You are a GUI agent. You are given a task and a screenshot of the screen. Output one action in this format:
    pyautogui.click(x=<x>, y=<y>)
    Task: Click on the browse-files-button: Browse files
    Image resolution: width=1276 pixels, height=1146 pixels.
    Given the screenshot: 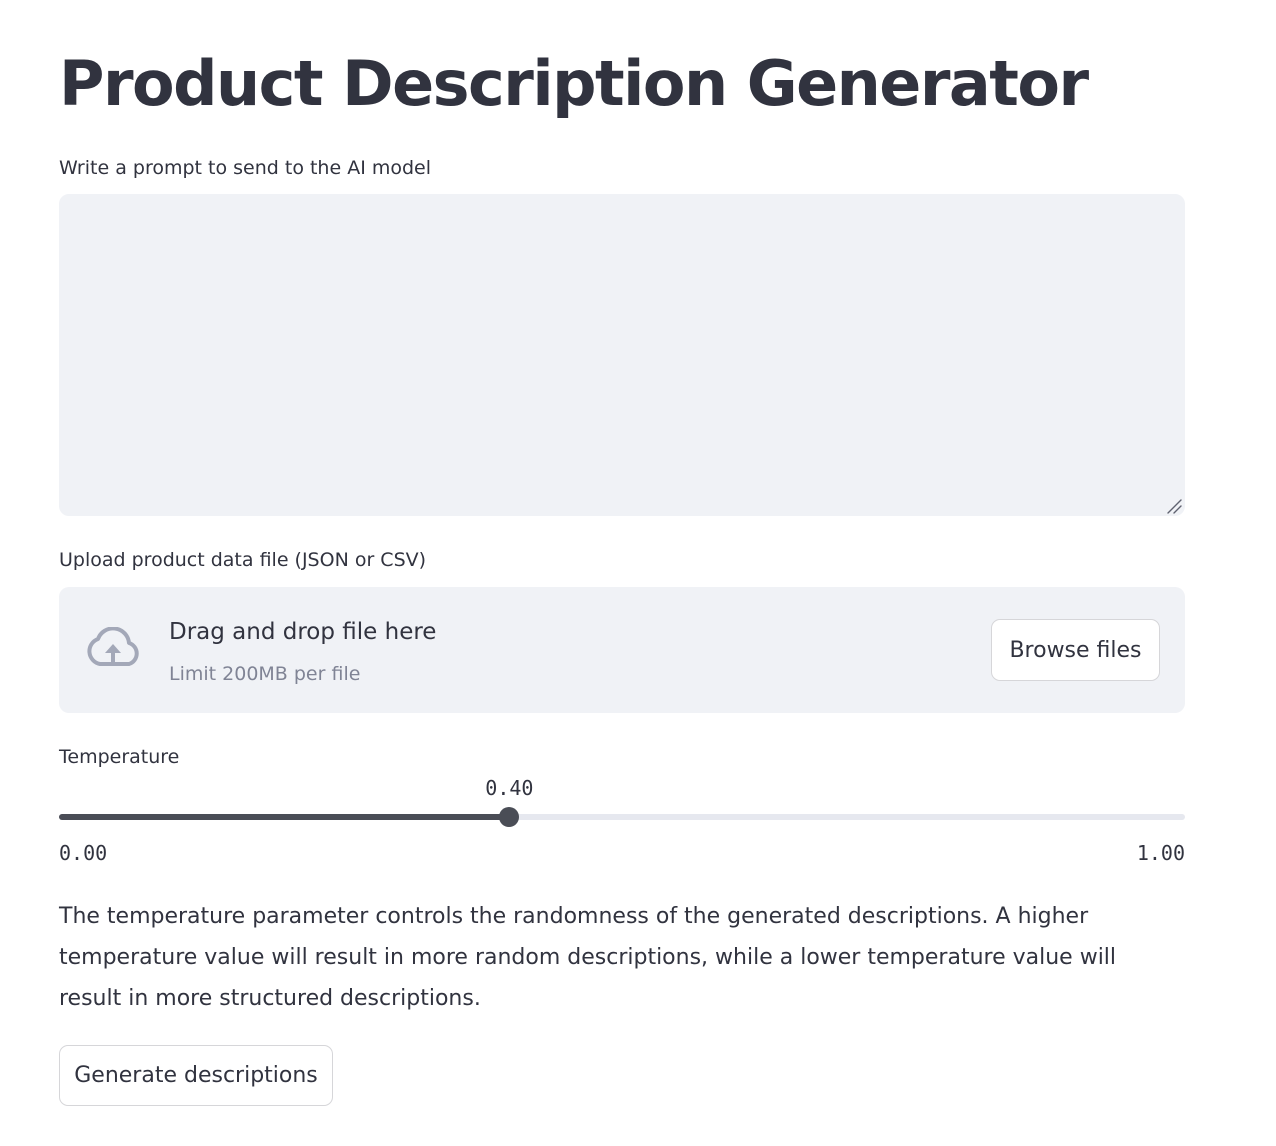 What is the action you would take?
    pyautogui.click(x=1075, y=650)
    